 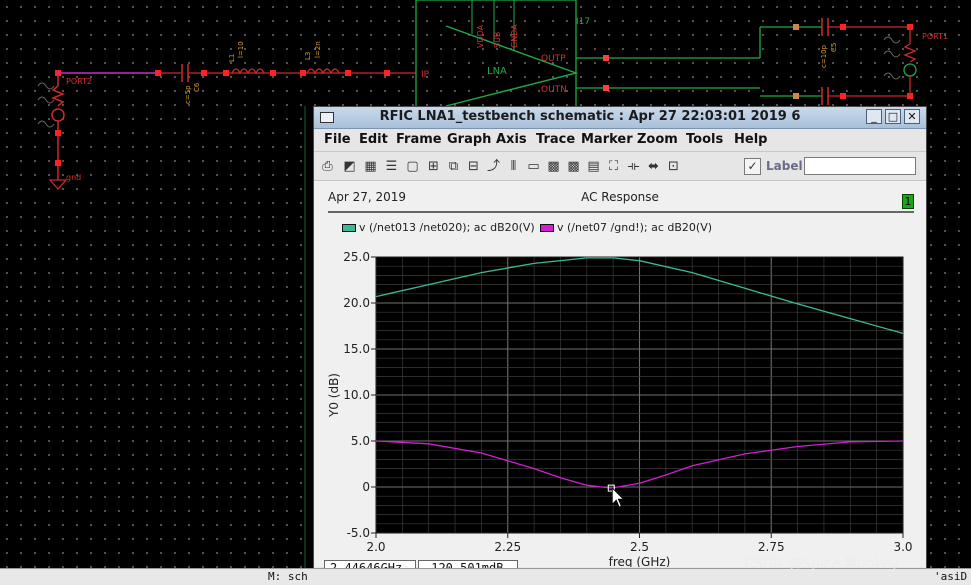 What do you see at coordinates (673, 166) in the screenshot?
I see `zoom-in-icon: ⊡` at bounding box center [673, 166].